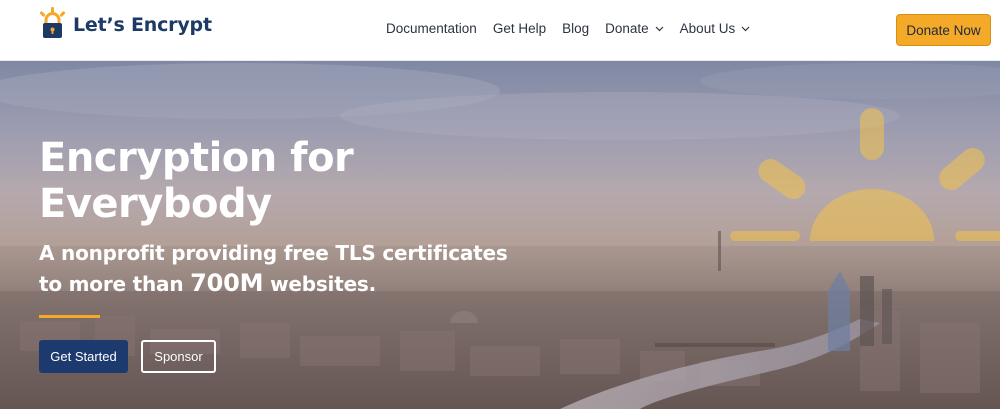 Image resolution: width=1000 pixels, height=409 pixels. Describe the element at coordinates (707, 28) in the screenshot. I see `nav-about-us-label: About Us` at that location.